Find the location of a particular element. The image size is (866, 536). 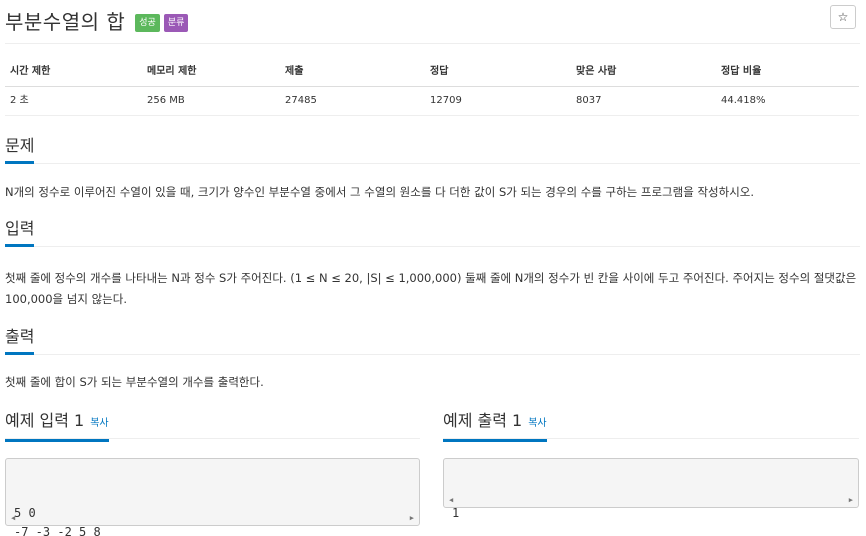

memory-limit-value: 256 MB is located at coordinates (166, 100).